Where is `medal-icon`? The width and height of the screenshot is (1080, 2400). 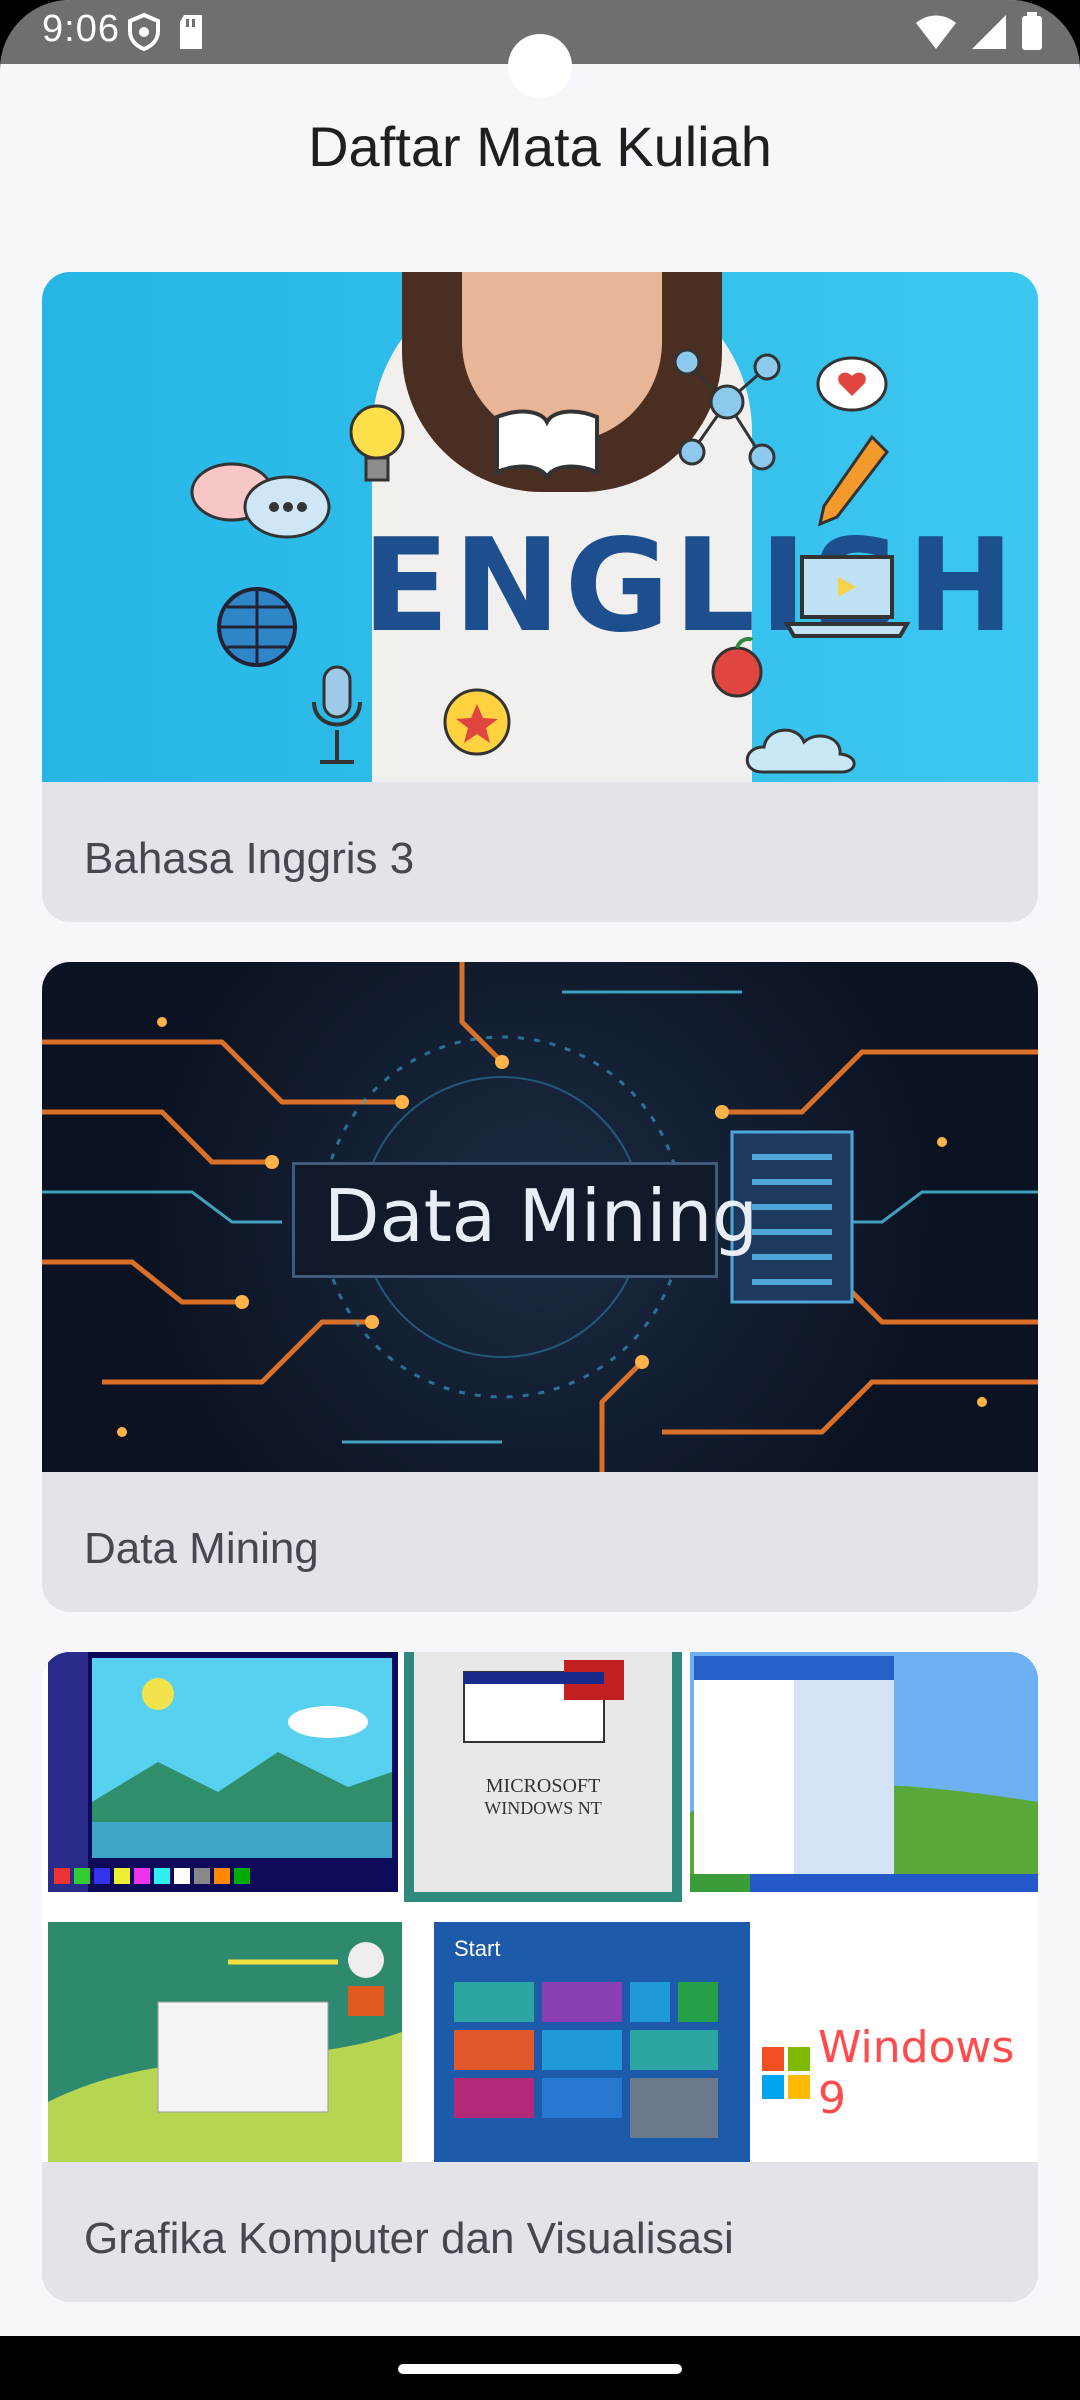 medal-icon is located at coordinates (477, 722).